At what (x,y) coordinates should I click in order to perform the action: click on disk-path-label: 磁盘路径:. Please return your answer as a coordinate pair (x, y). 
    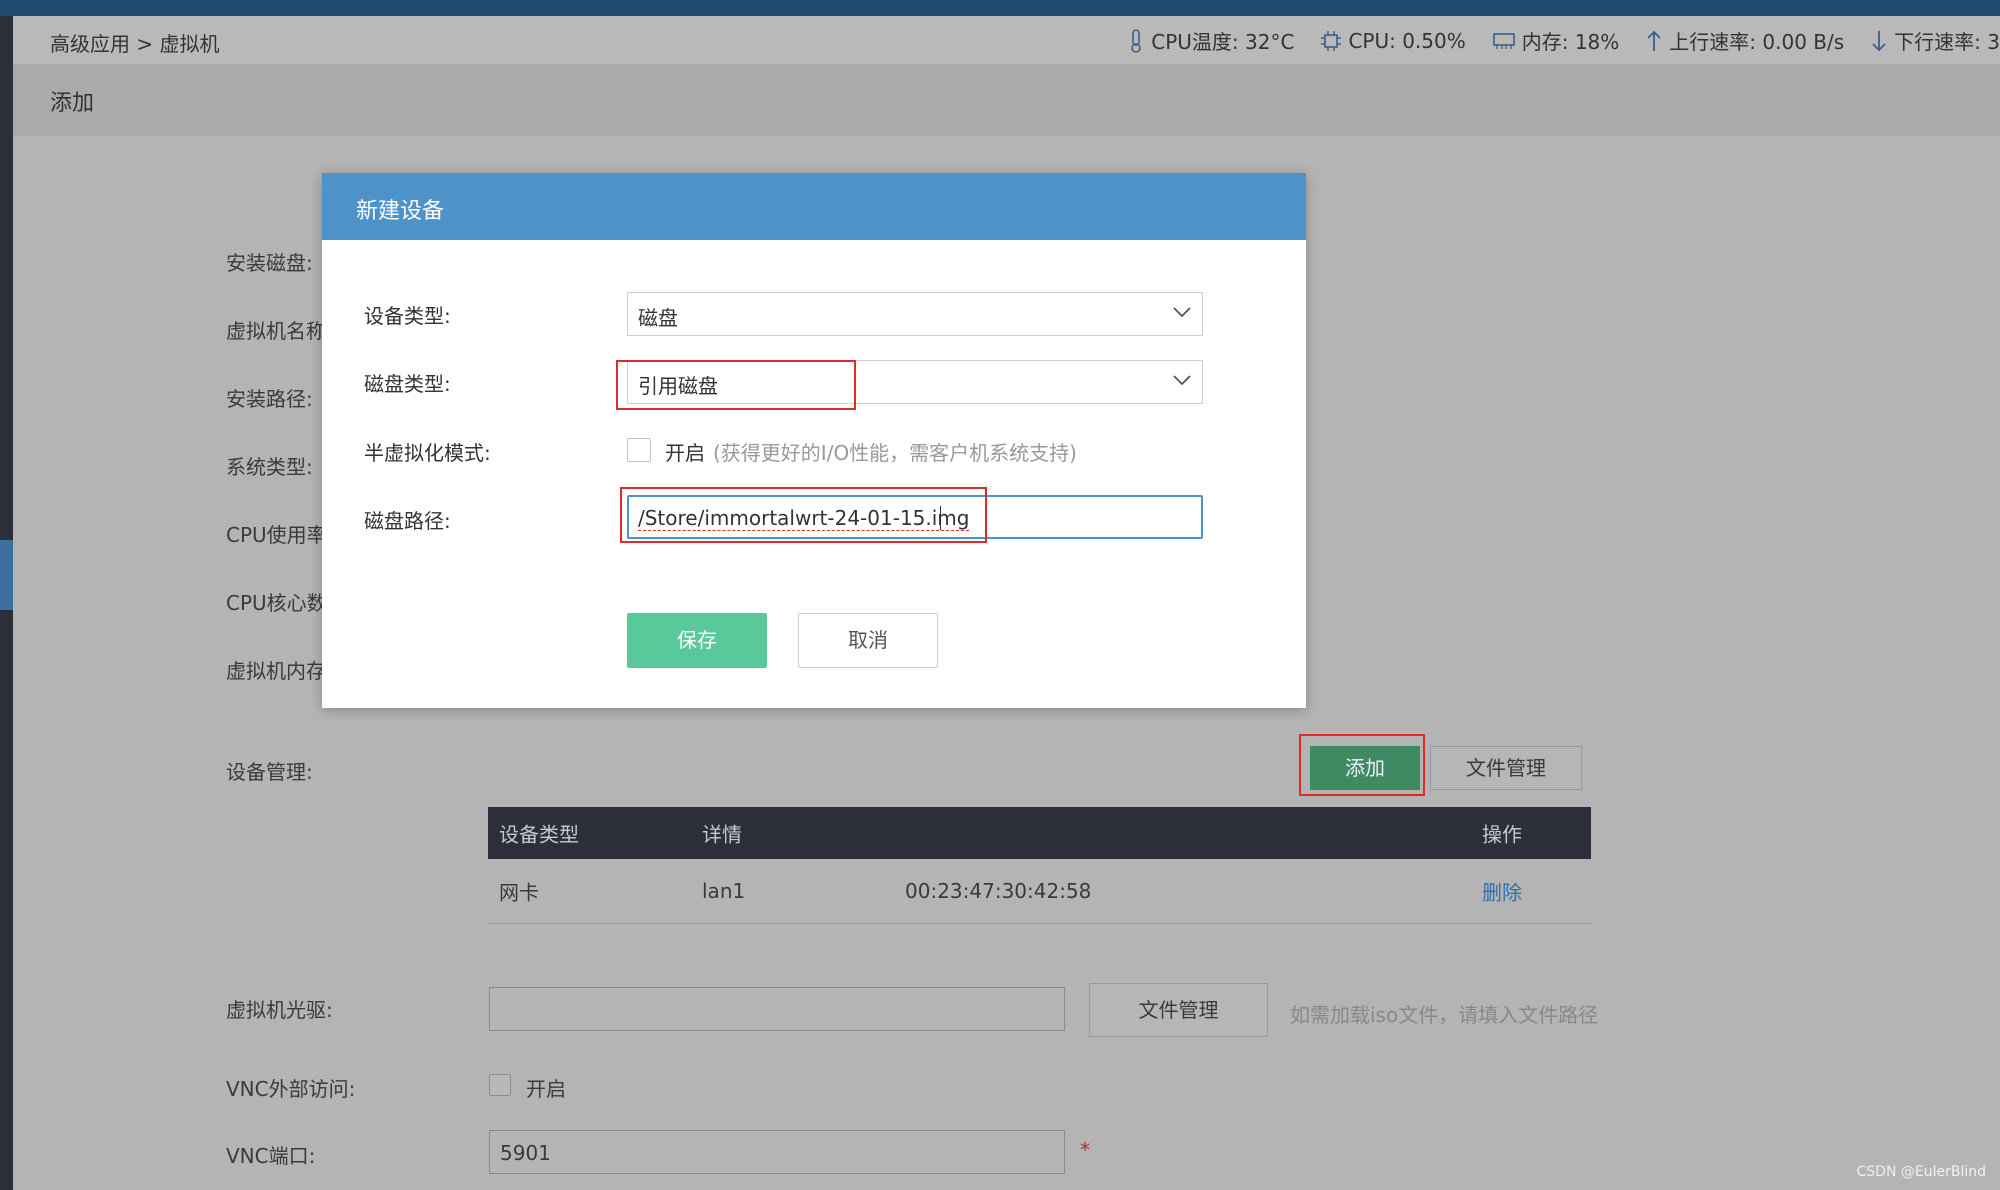
    Looking at the image, I should click on (407, 521).